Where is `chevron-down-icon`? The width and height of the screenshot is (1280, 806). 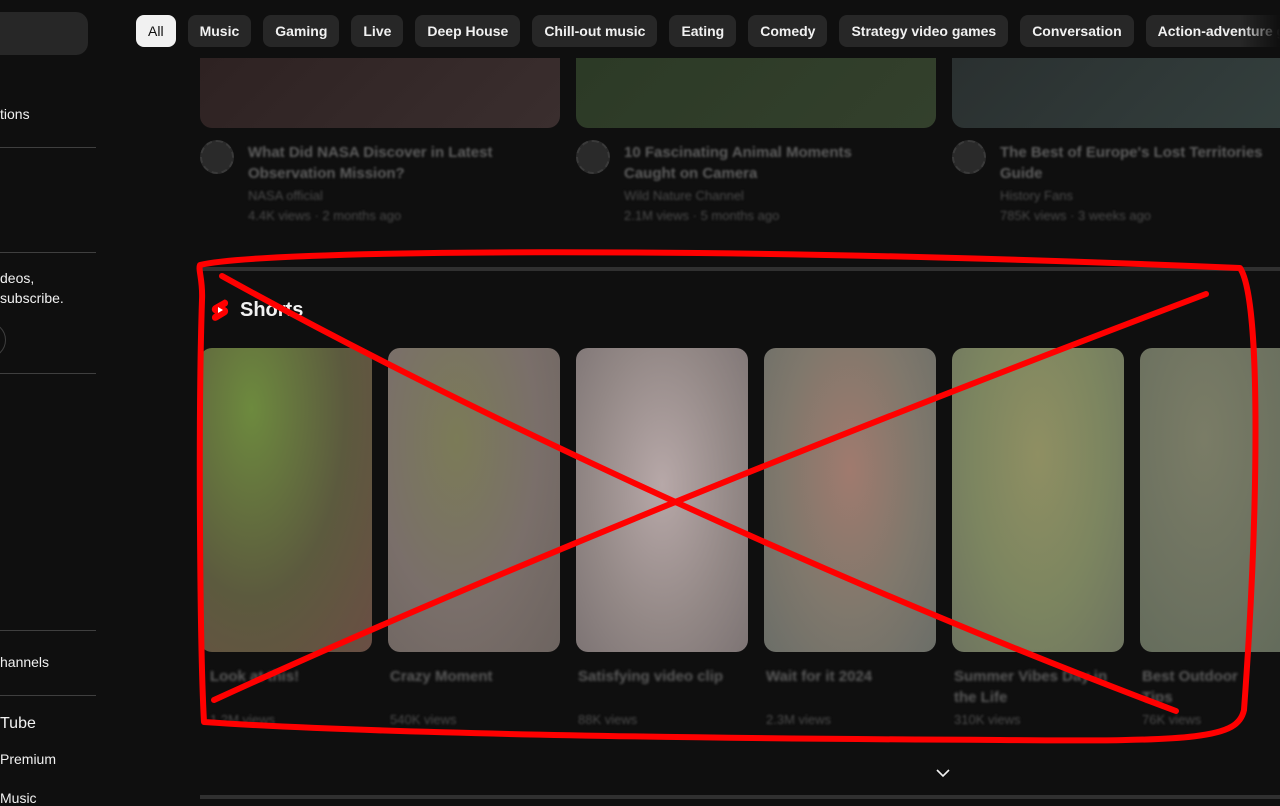
chevron-down-icon is located at coordinates (943, 773).